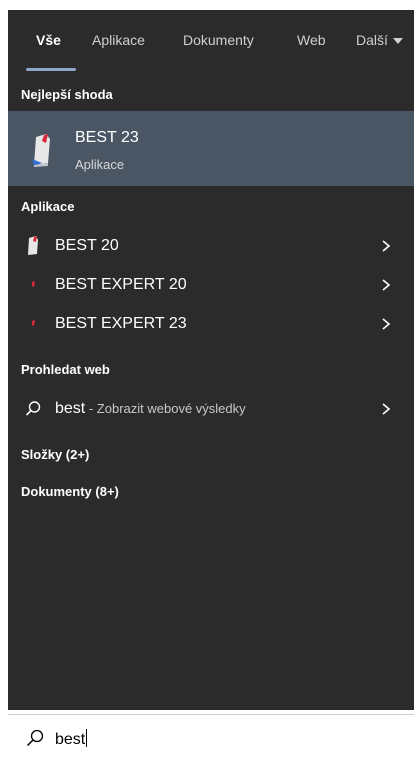  I want to click on app-item-best-20: BEST 20, so click(211, 246).